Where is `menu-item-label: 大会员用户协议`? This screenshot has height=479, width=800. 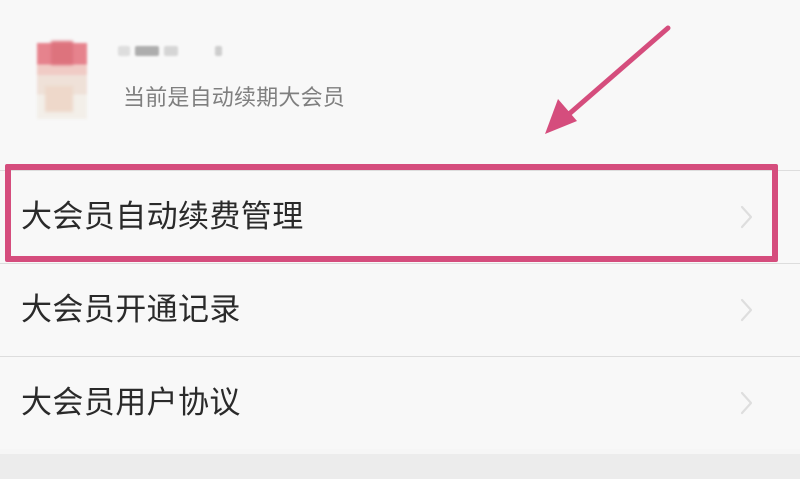
menu-item-label: 大会员用户协议 is located at coordinates (131, 403).